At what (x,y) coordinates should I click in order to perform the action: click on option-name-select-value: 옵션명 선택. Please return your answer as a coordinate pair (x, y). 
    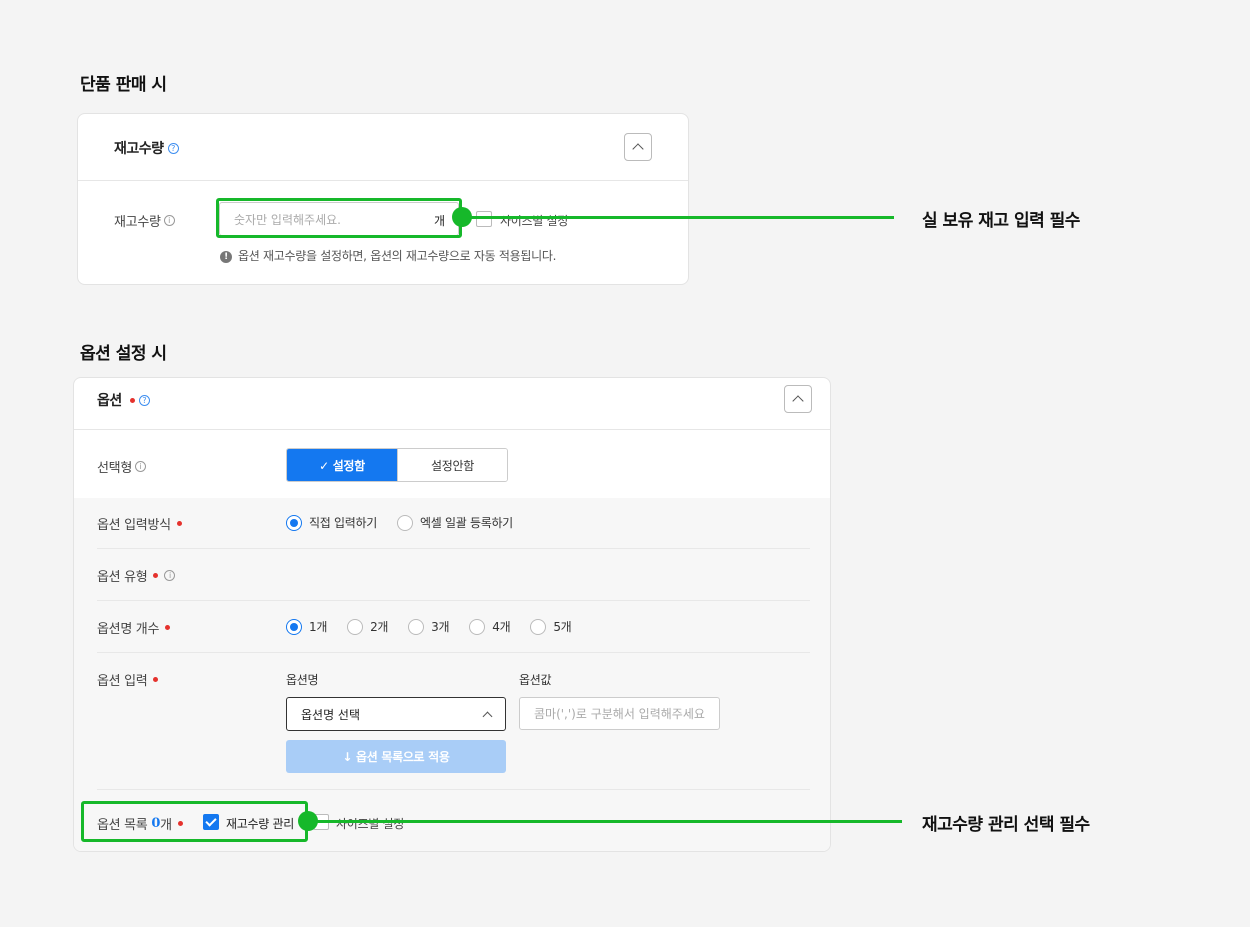
    Looking at the image, I should click on (331, 714).